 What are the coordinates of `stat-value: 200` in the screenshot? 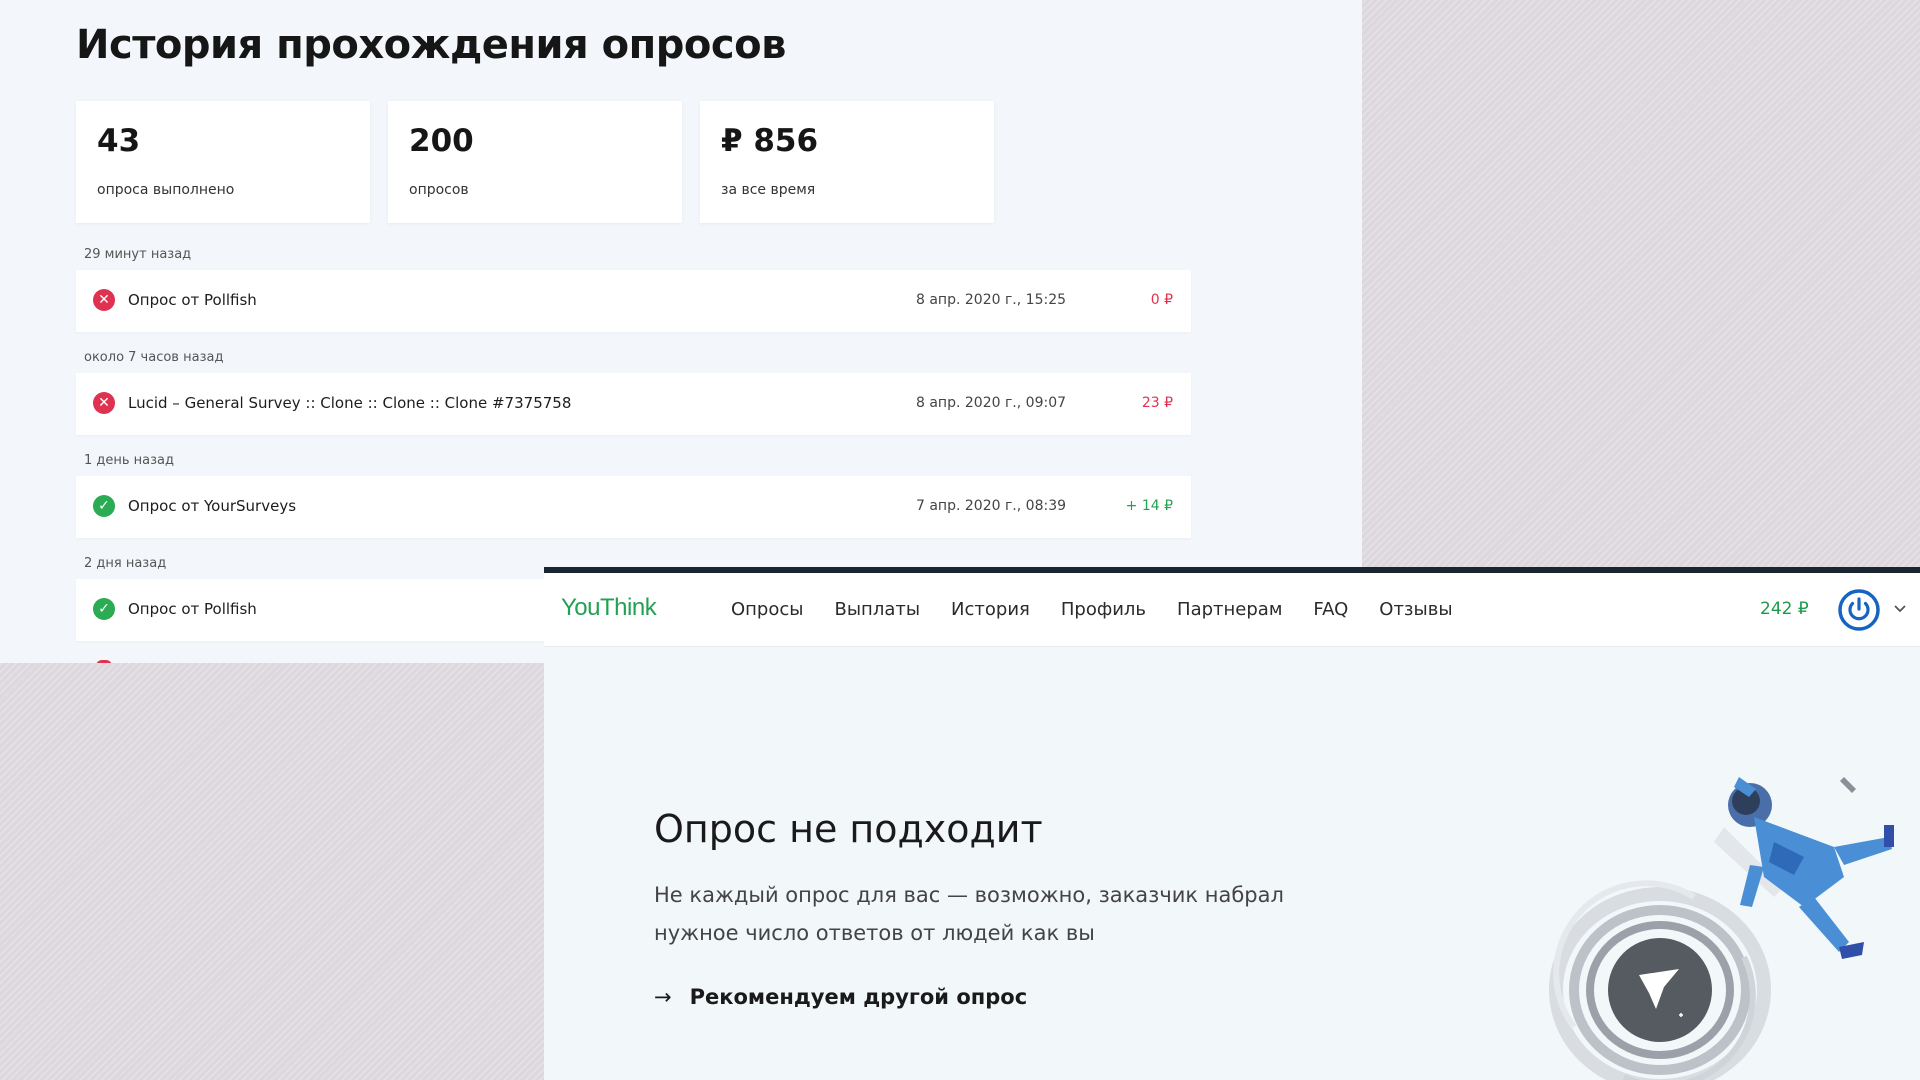 It's located at (441, 141).